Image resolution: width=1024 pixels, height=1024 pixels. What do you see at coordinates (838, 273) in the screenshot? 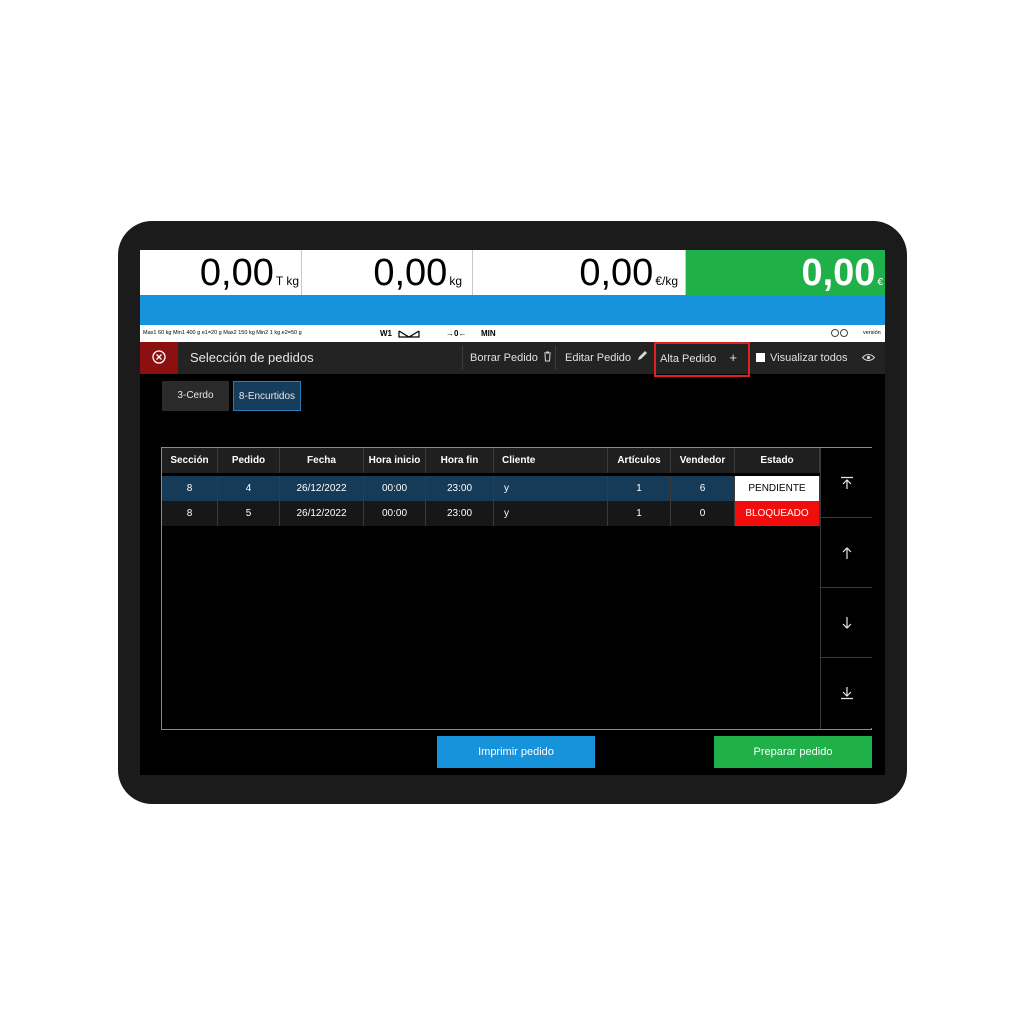
I see `total-value: 0,00` at bounding box center [838, 273].